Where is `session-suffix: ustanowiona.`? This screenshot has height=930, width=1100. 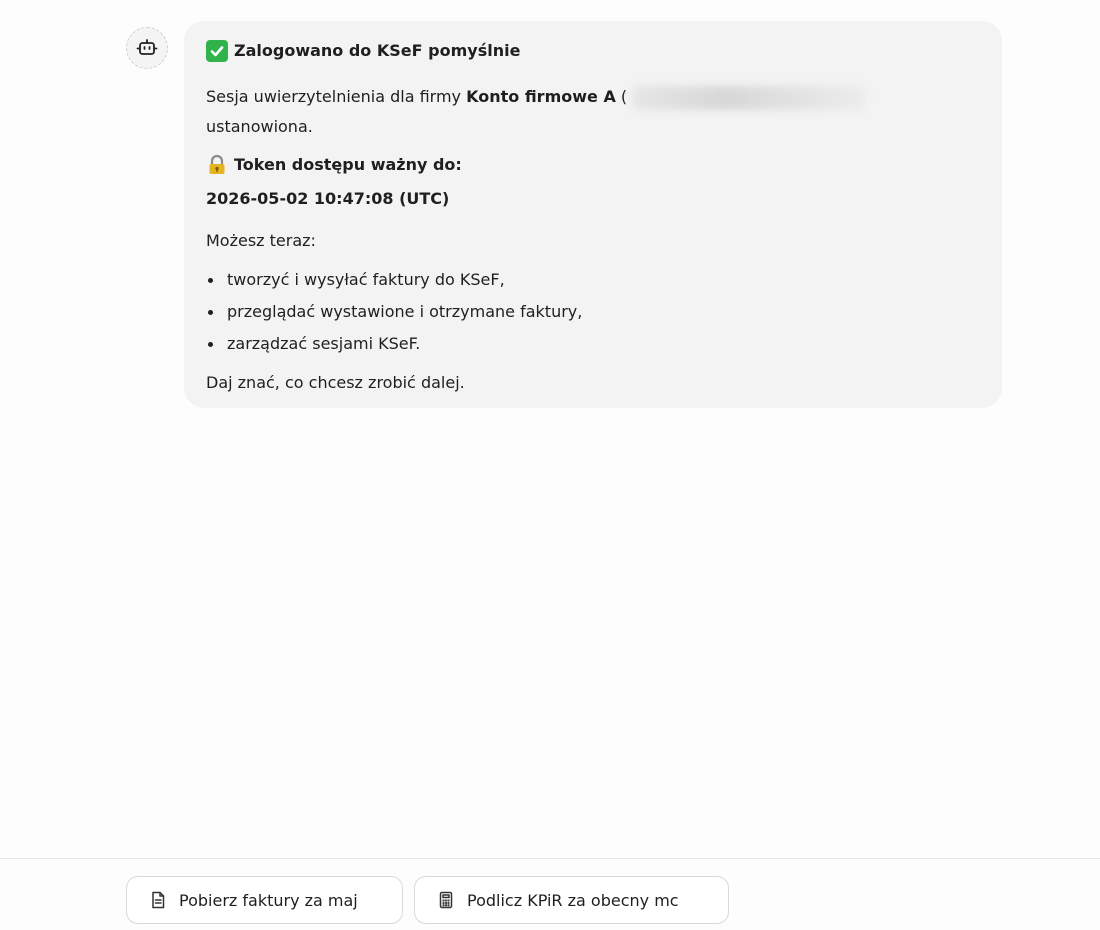 session-suffix: ustanowiona. is located at coordinates (259, 126).